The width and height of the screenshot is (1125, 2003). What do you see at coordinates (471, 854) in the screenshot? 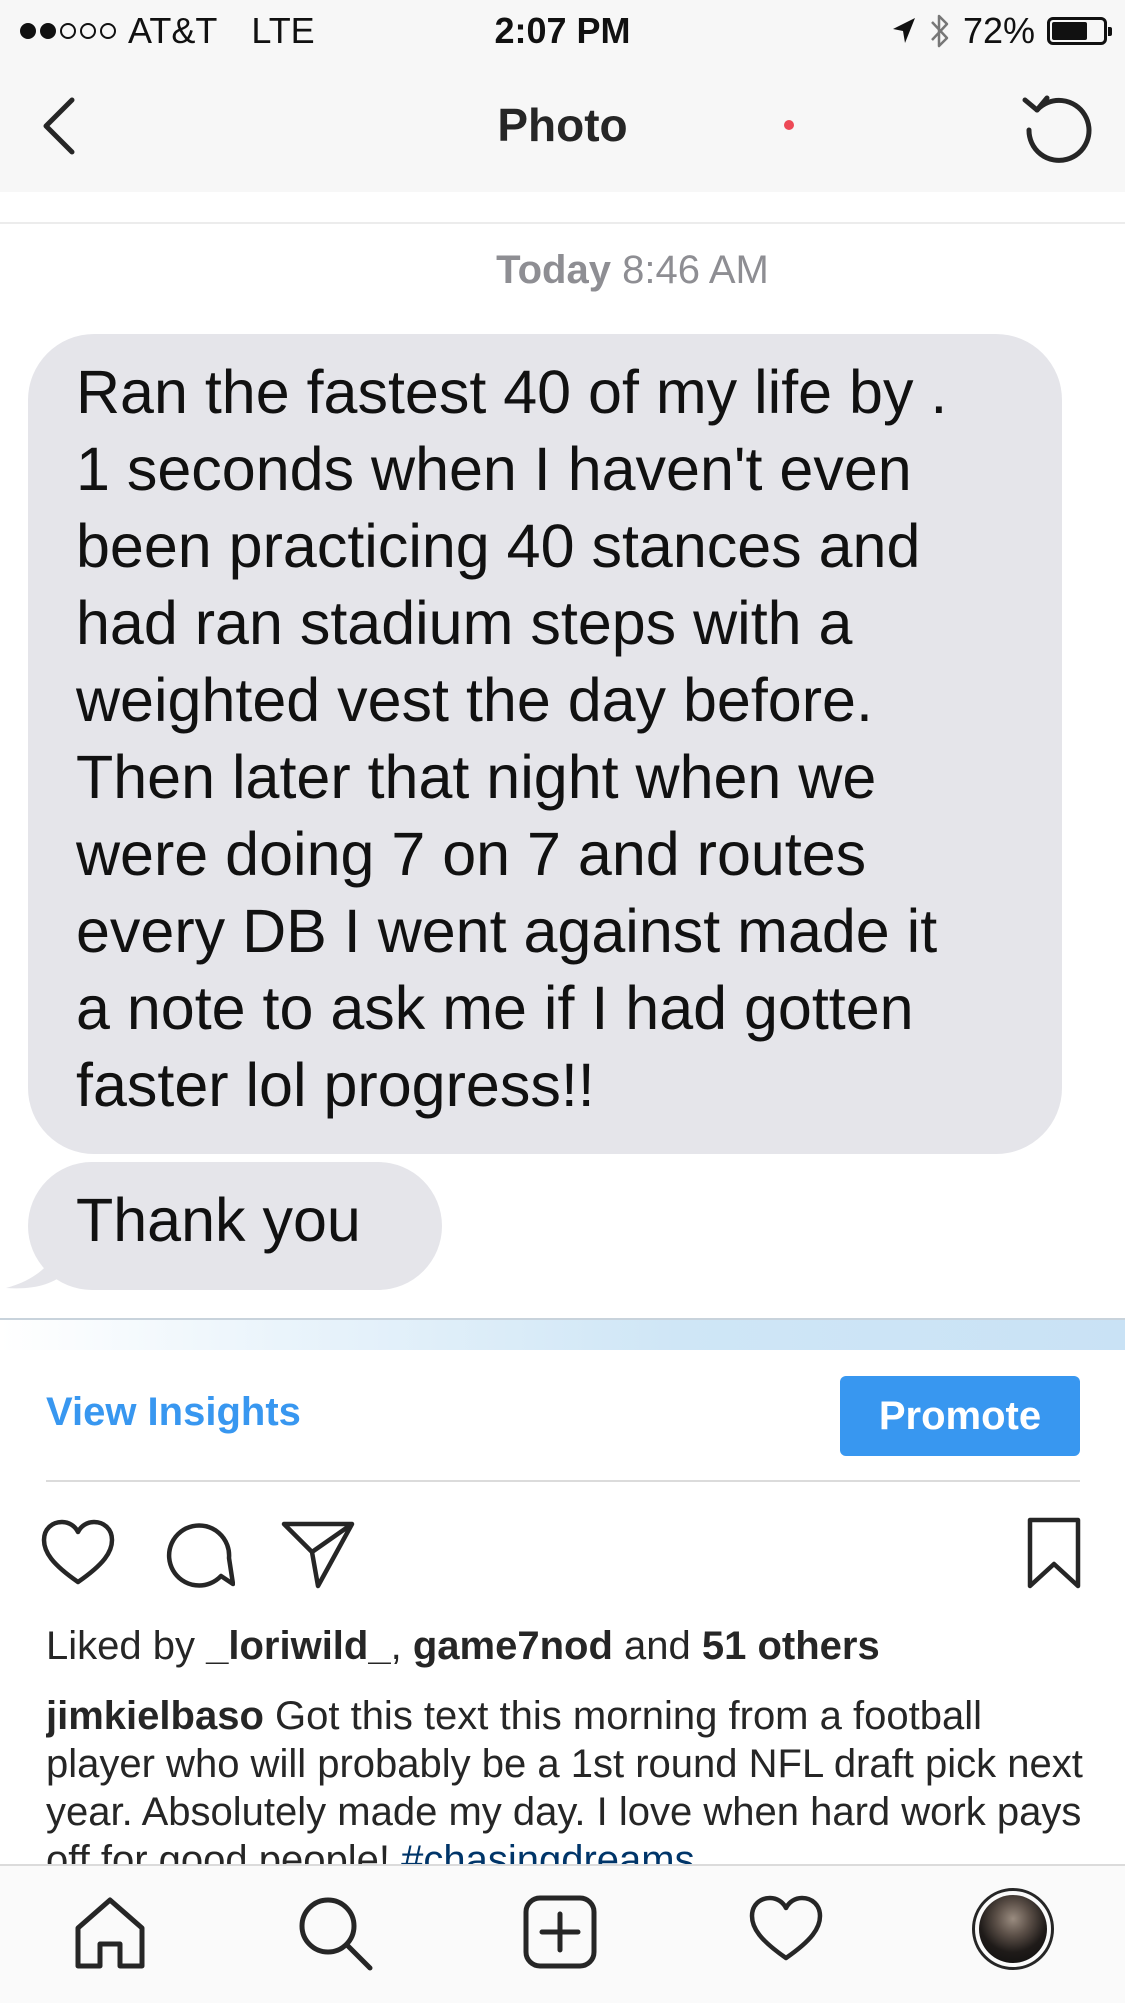
I see `message-line: were doing 7 on 7 and routes` at bounding box center [471, 854].